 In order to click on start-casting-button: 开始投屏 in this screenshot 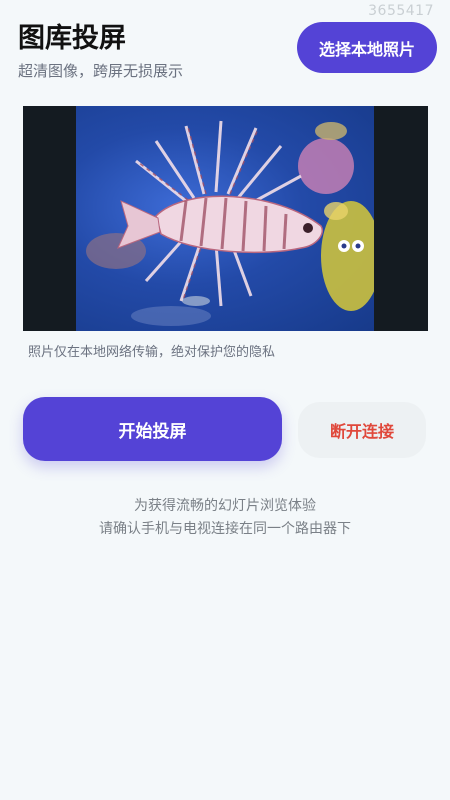, I will do `click(152, 429)`.